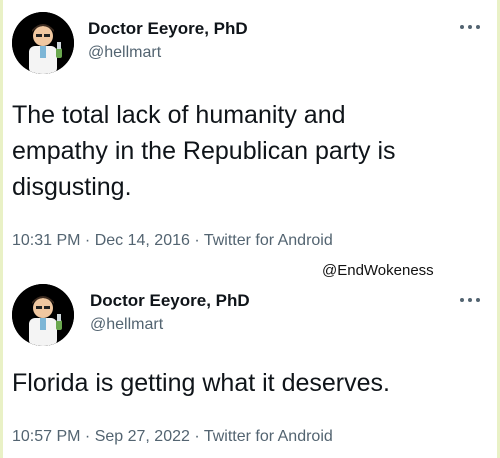  Describe the element at coordinates (204, 151) in the screenshot. I see `tweet-text-line: empathy in the Republican party is` at that location.